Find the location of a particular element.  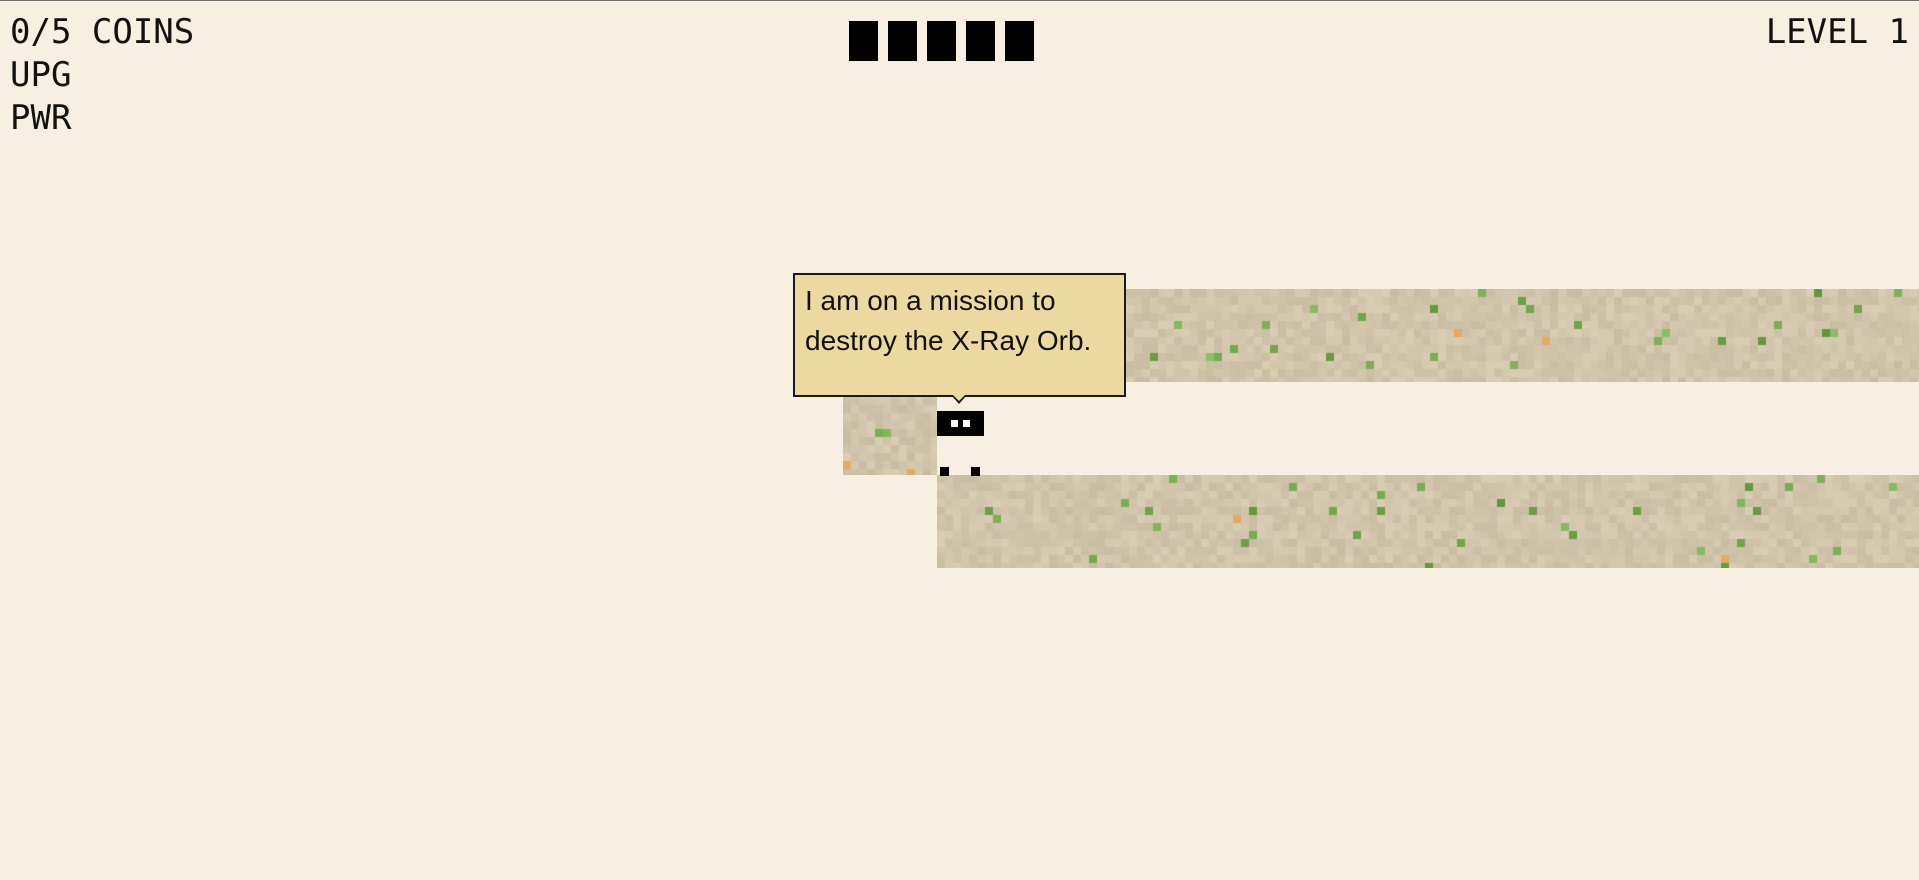

health-bar is located at coordinates (941, 41).